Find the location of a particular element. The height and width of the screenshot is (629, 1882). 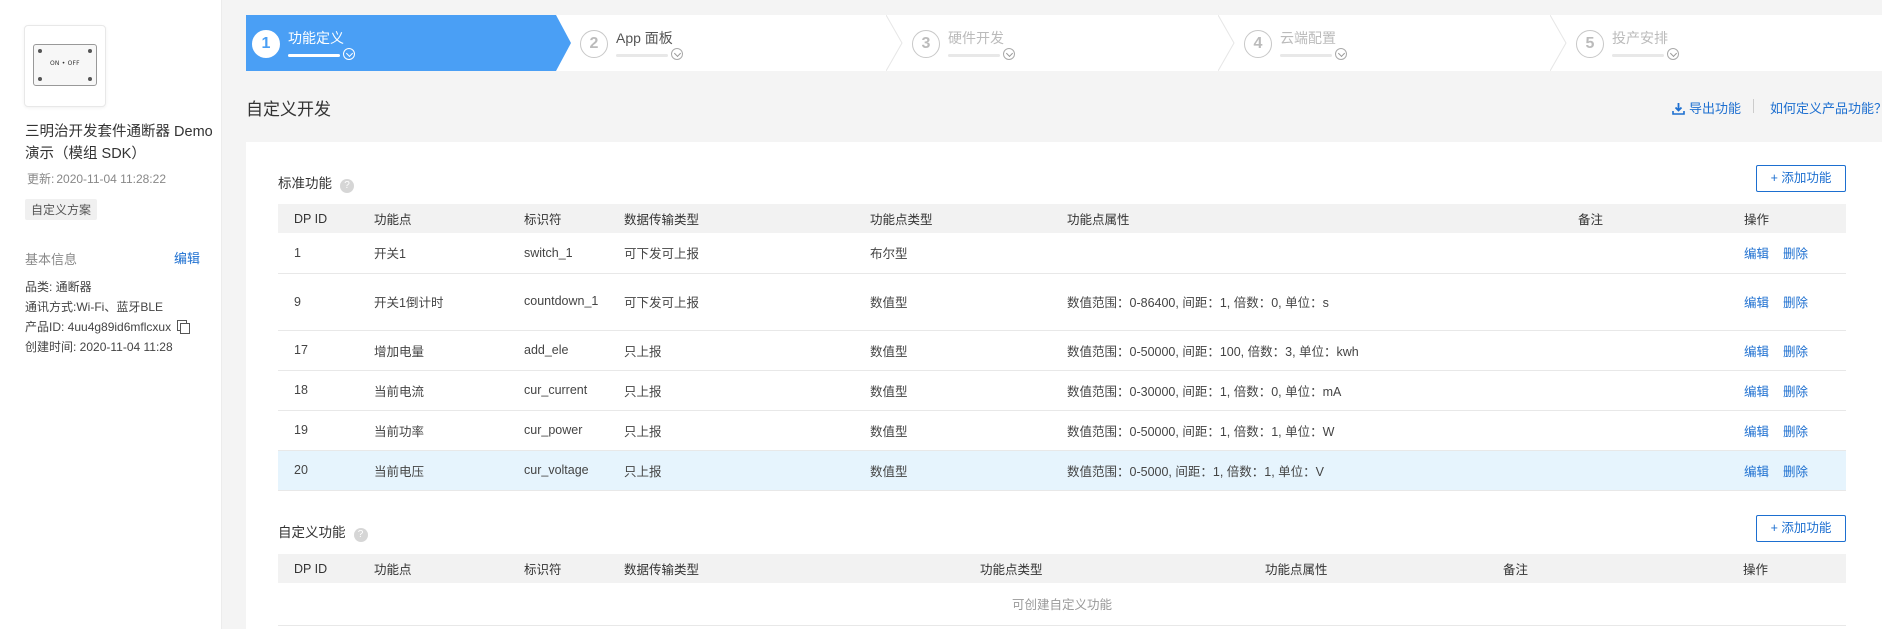

dp-id: 9 is located at coordinates (318, 302).